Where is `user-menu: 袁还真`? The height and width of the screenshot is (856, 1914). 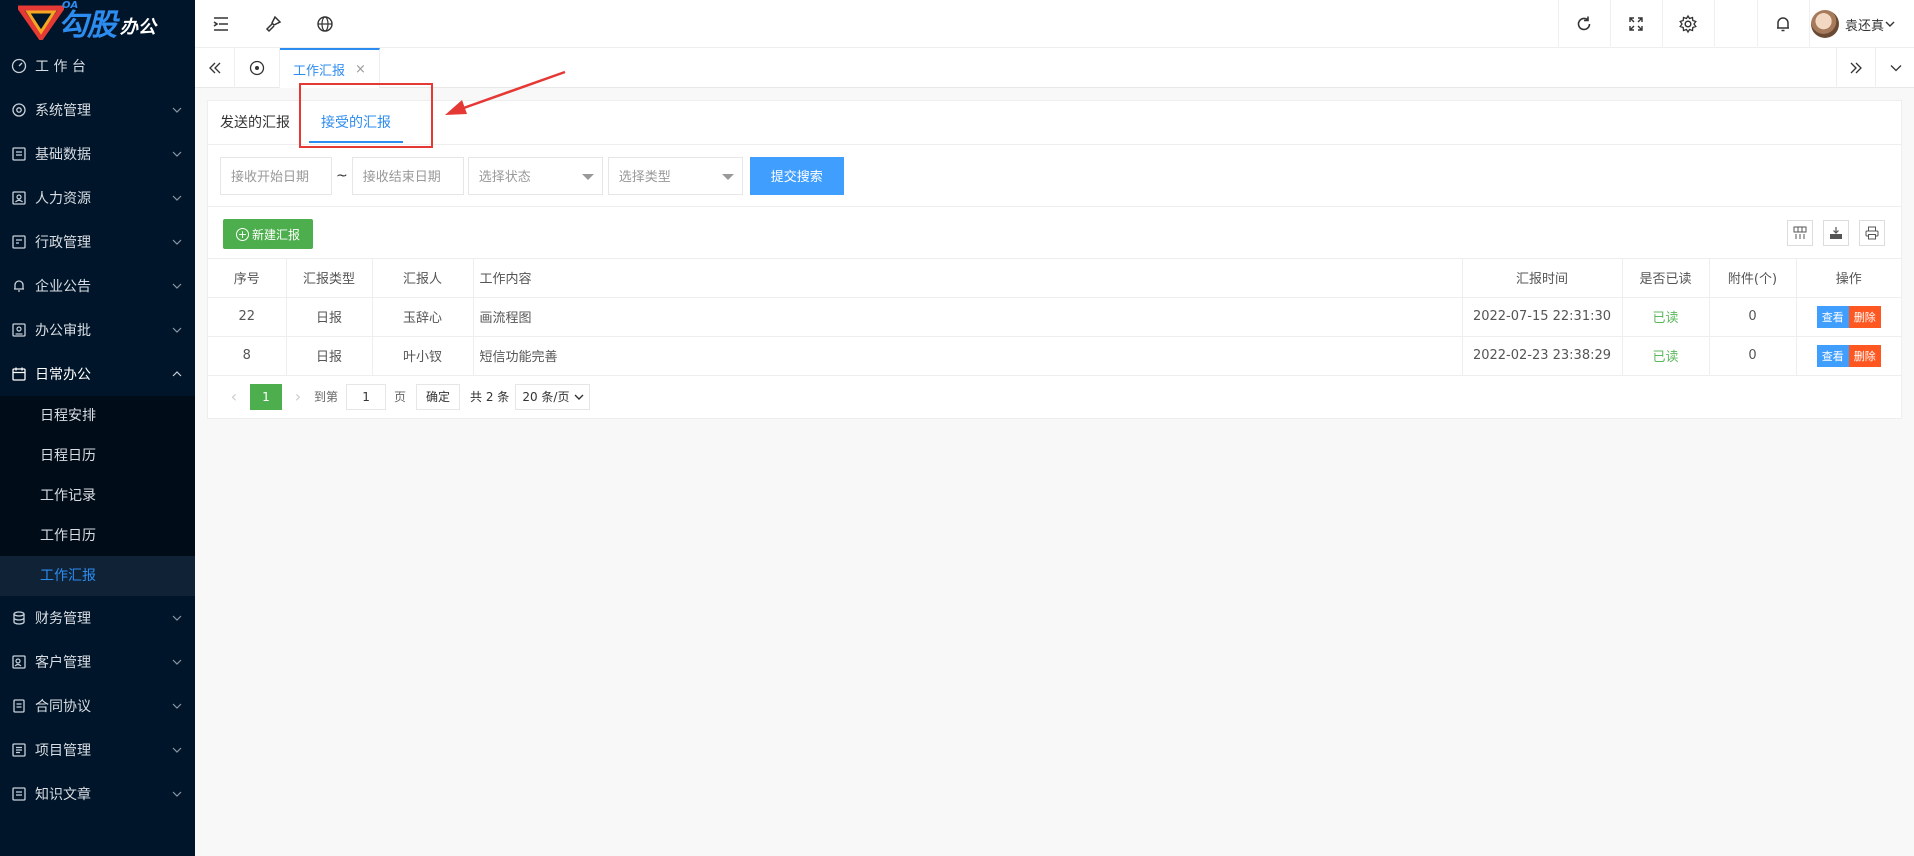
user-menu: 袁还真 is located at coordinates (1853, 24).